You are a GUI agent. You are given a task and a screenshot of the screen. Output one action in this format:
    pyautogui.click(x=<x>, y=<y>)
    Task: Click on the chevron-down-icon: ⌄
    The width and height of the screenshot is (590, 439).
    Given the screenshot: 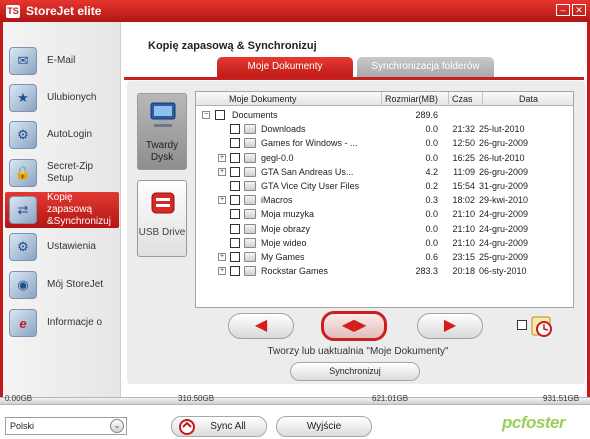 What is the action you would take?
    pyautogui.click(x=117, y=426)
    